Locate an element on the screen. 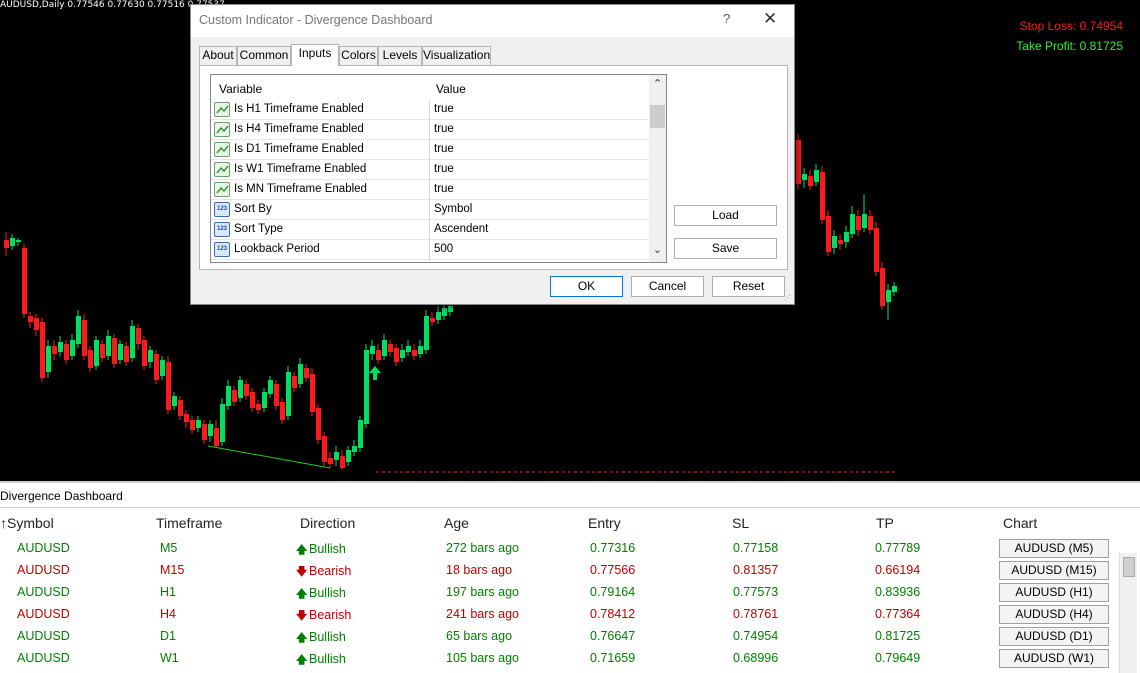 The width and height of the screenshot is (1140, 673). tab-common: Common is located at coordinates (264, 55).